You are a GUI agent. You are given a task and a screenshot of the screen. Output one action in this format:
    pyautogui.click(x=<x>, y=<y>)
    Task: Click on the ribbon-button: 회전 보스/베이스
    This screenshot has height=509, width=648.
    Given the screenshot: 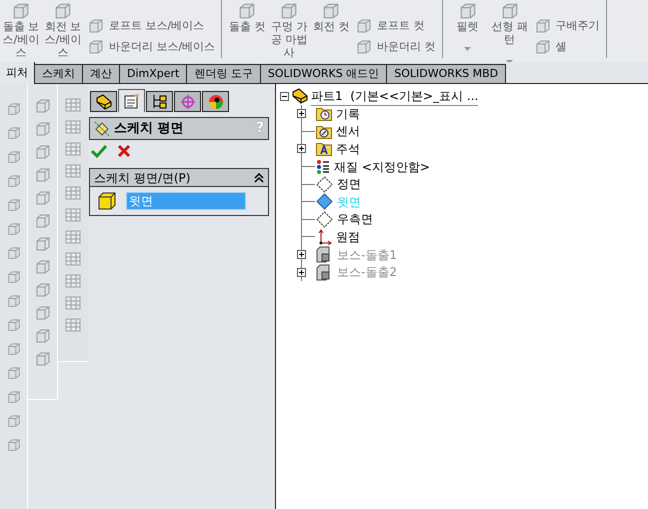 What is the action you would take?
    pyautogui.click(x=63, y=29)
    